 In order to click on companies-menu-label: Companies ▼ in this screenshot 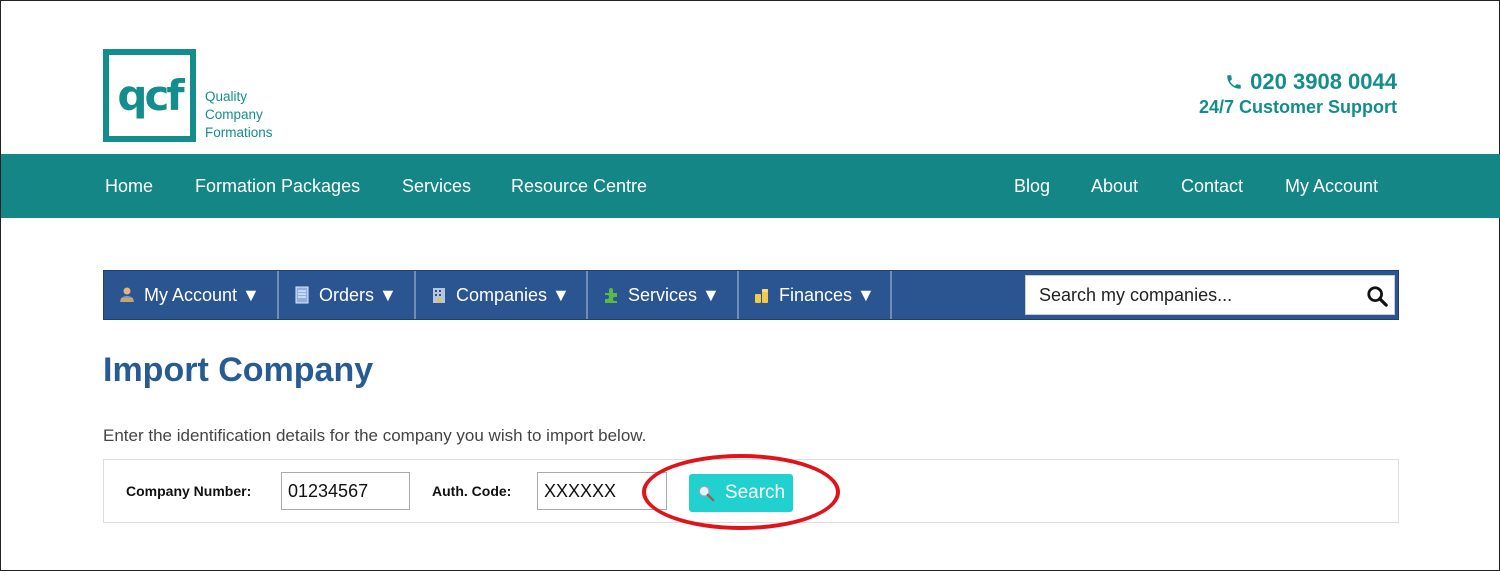, I will do `click(513, 294)`.